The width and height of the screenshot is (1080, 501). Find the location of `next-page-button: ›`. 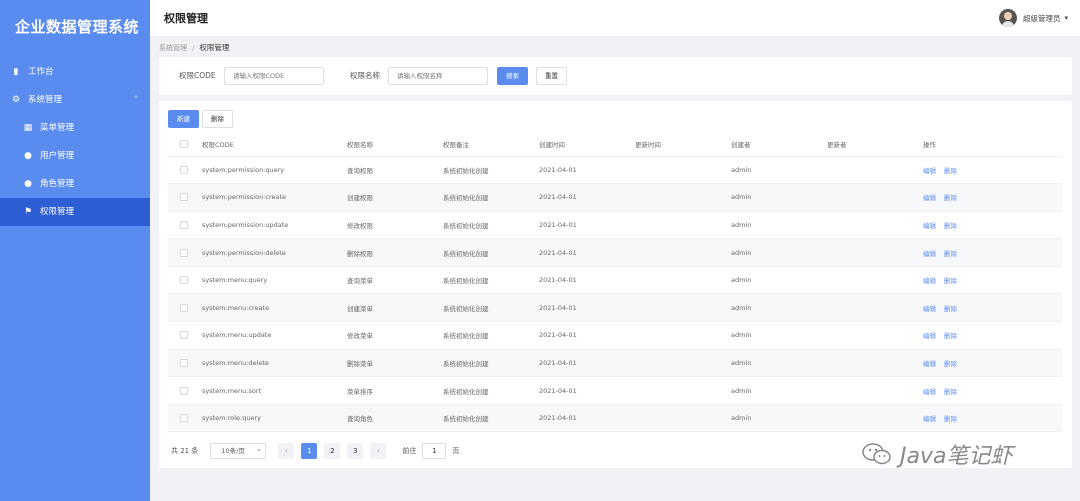

next-page-button: › is located at coordinates (378, 451).